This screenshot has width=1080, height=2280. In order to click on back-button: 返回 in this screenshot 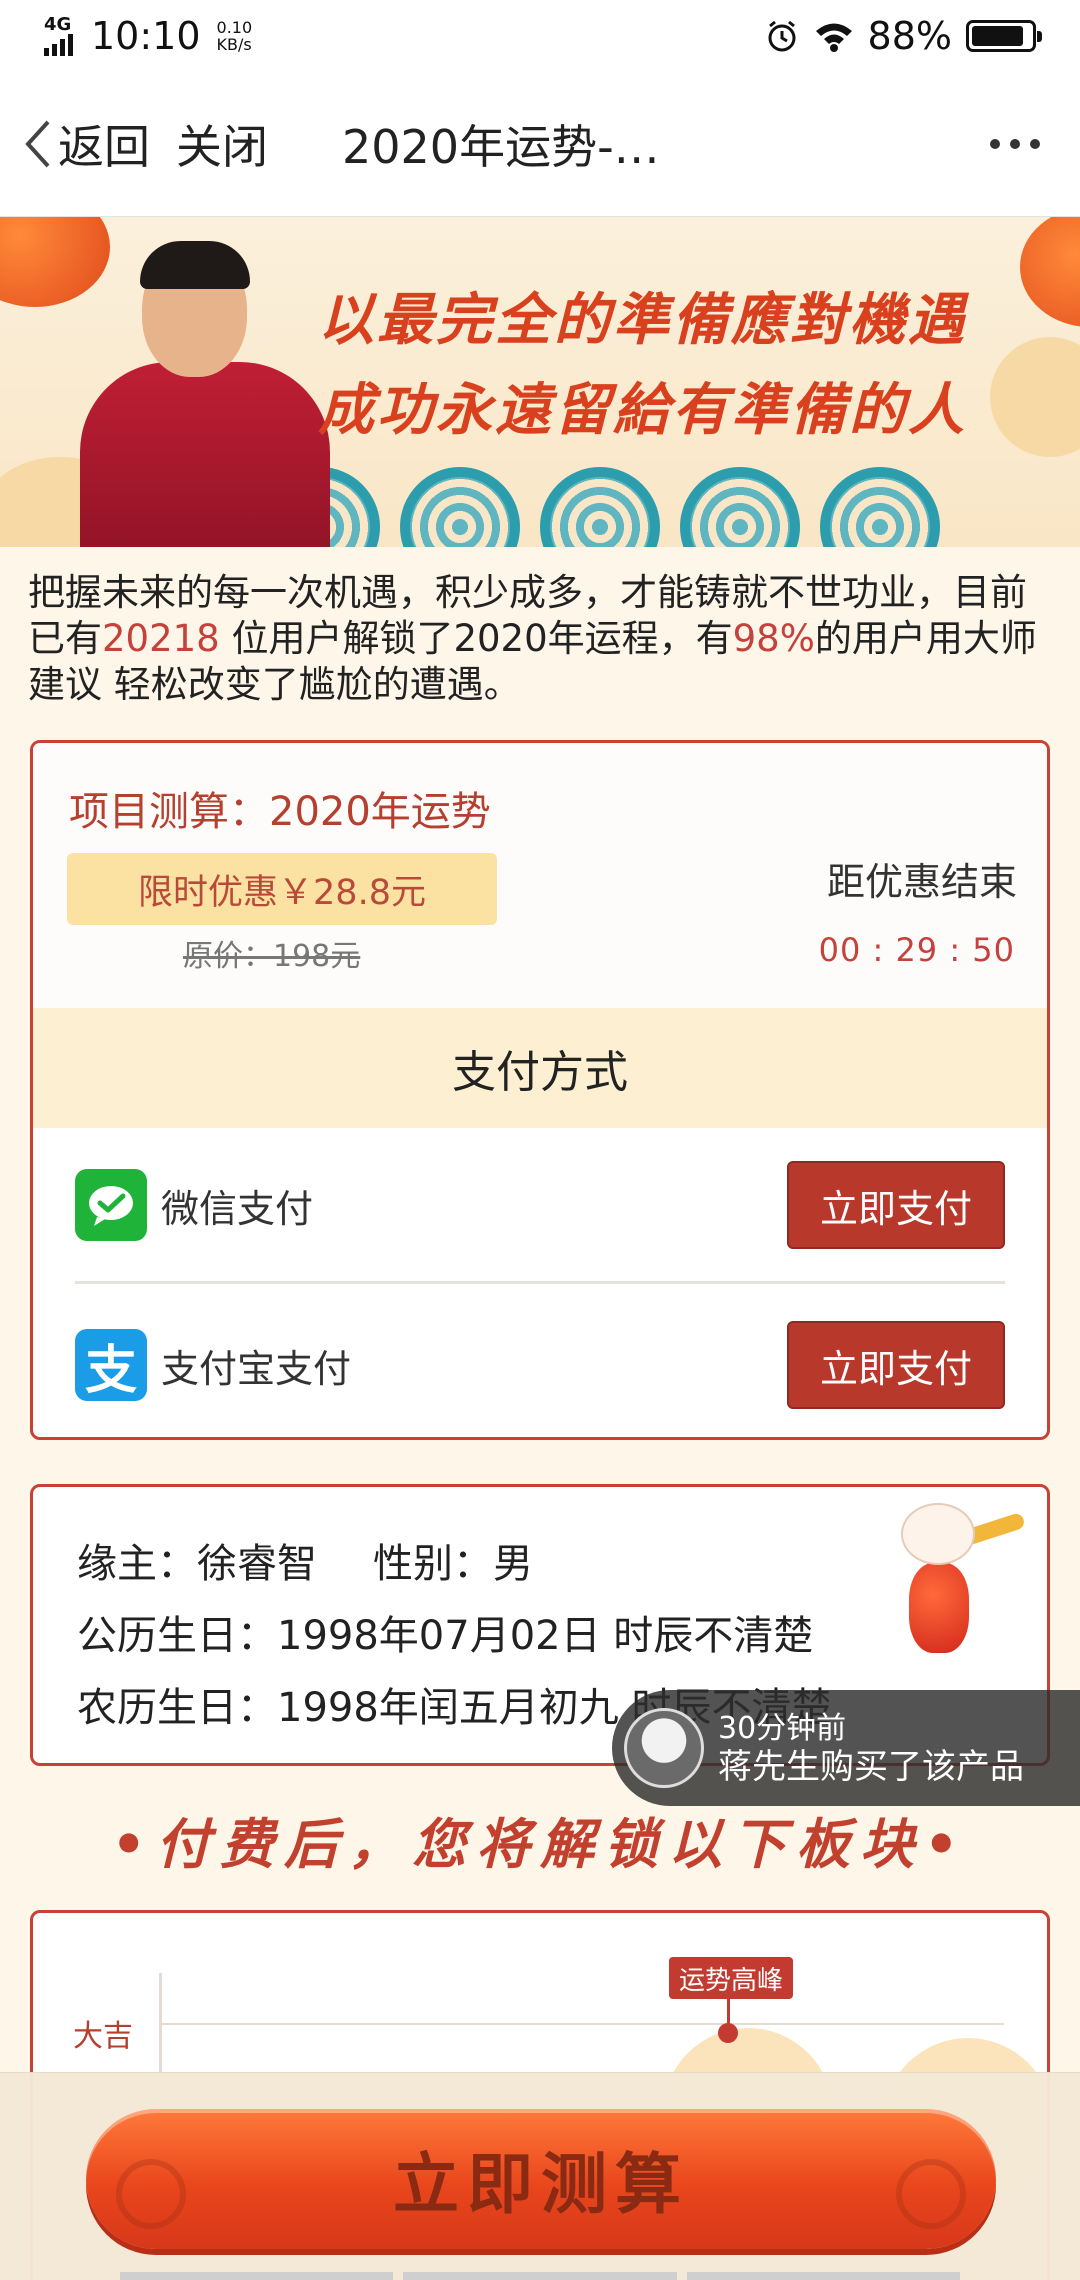, I will do `click(86, 144)`.